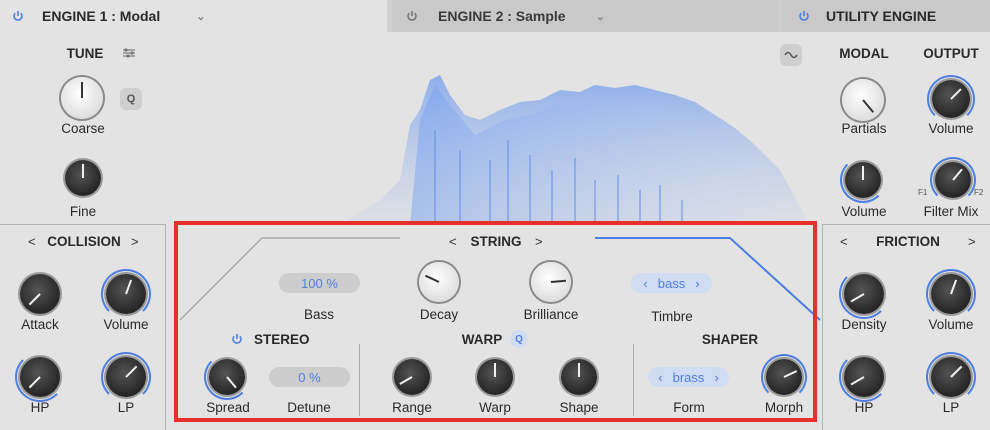  What do you see at coordinates (126, 324) in the screenshot?
I see `collision-volume-label: Volume` at bounding box center [126, 324].